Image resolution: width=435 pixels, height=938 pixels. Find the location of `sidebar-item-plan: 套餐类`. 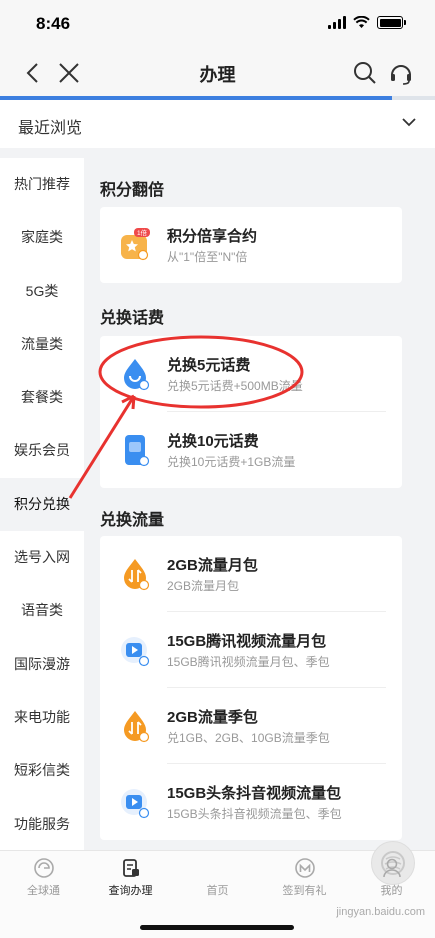

sidebar-item-plan: 套餐类 is located at coordinates (42, 397).